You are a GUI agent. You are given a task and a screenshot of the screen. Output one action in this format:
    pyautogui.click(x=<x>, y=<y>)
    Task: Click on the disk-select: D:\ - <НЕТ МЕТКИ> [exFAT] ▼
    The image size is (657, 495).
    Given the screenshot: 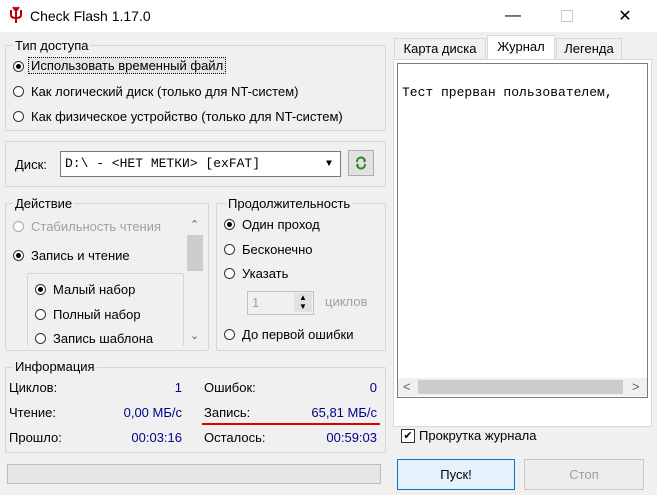 What is the action you would take?
    pyautogui.click(x=200, y=164)
    